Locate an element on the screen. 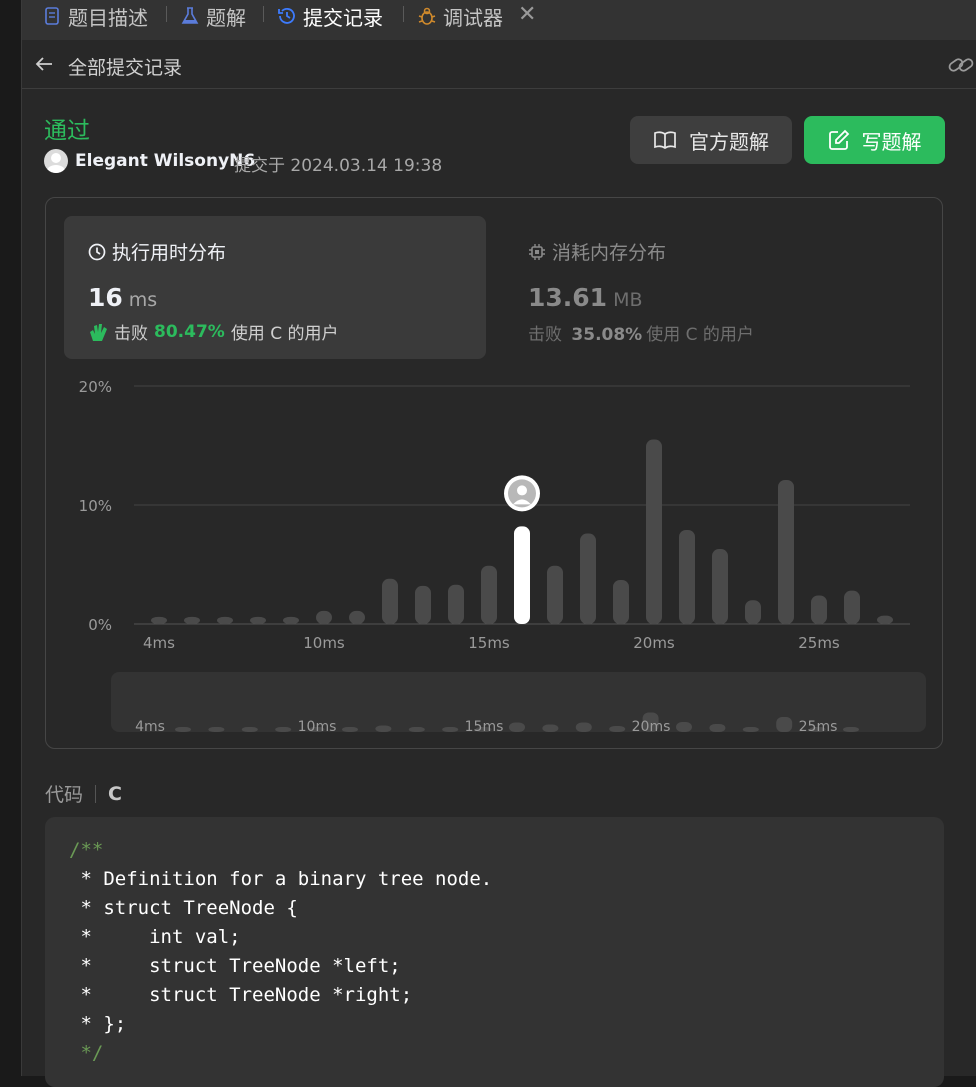  code-line: * struct TreeNode *right; is located at coordinates (241, 995).